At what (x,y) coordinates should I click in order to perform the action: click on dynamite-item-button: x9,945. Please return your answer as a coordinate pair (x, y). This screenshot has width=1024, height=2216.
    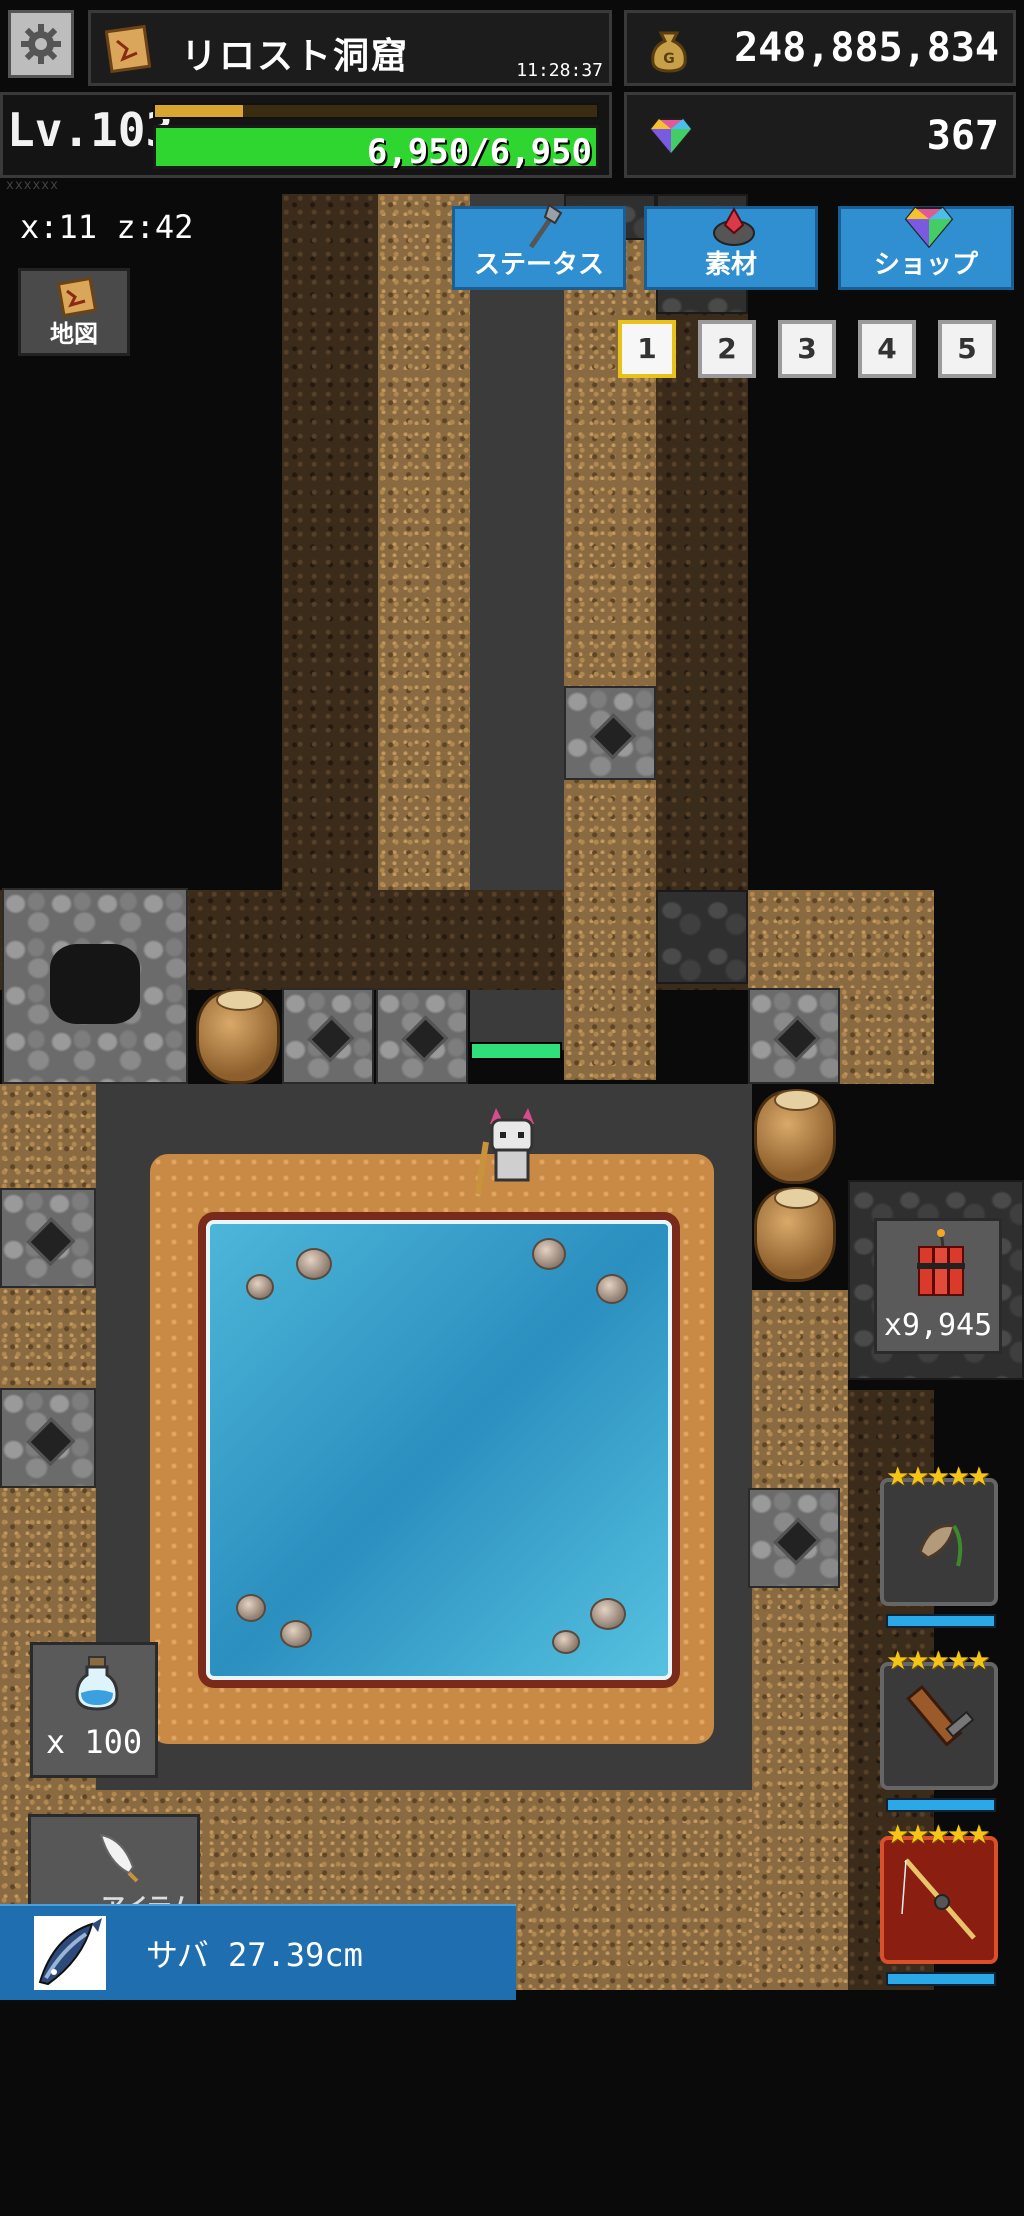
    Looking at the image, I should click on (938, 1286).